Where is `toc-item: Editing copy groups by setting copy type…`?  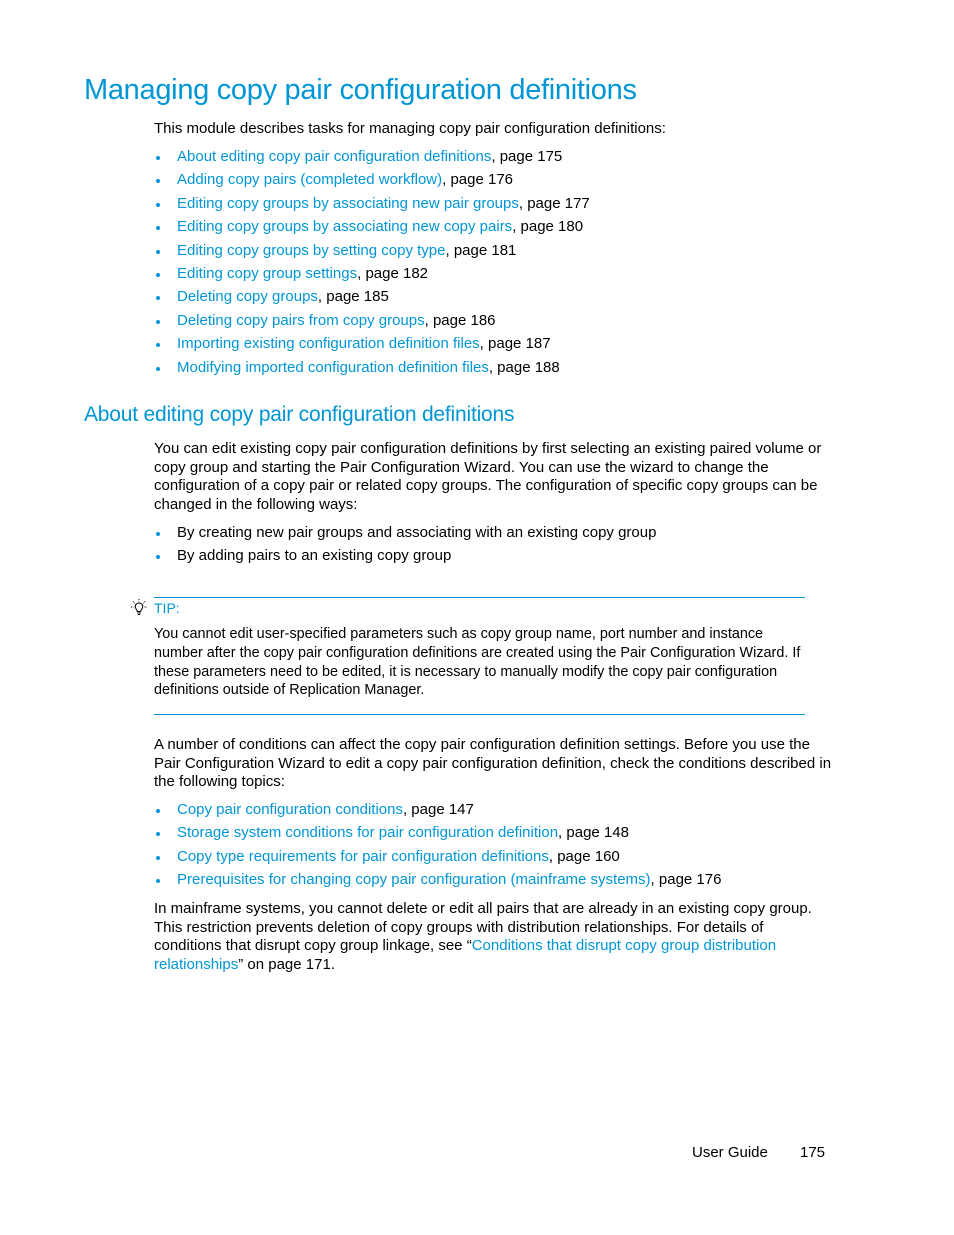 toc-item: Editing copy groups by setting copy type… is located at coordinates (494, 252).